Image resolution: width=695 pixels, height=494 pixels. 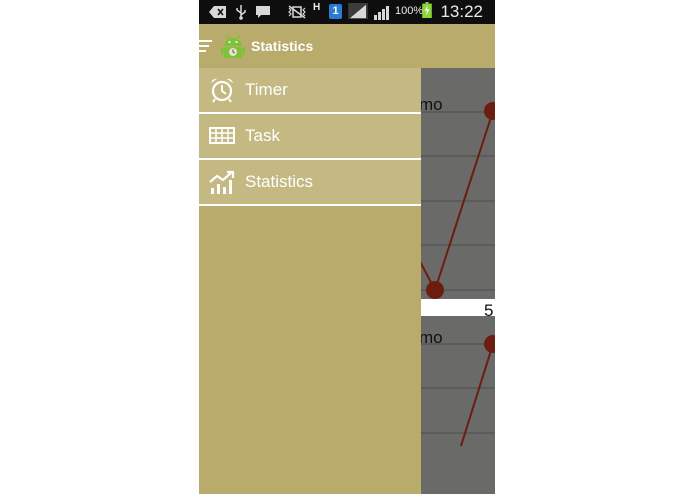 I want to click on app-logo-icon, so click(x=233, y=46).